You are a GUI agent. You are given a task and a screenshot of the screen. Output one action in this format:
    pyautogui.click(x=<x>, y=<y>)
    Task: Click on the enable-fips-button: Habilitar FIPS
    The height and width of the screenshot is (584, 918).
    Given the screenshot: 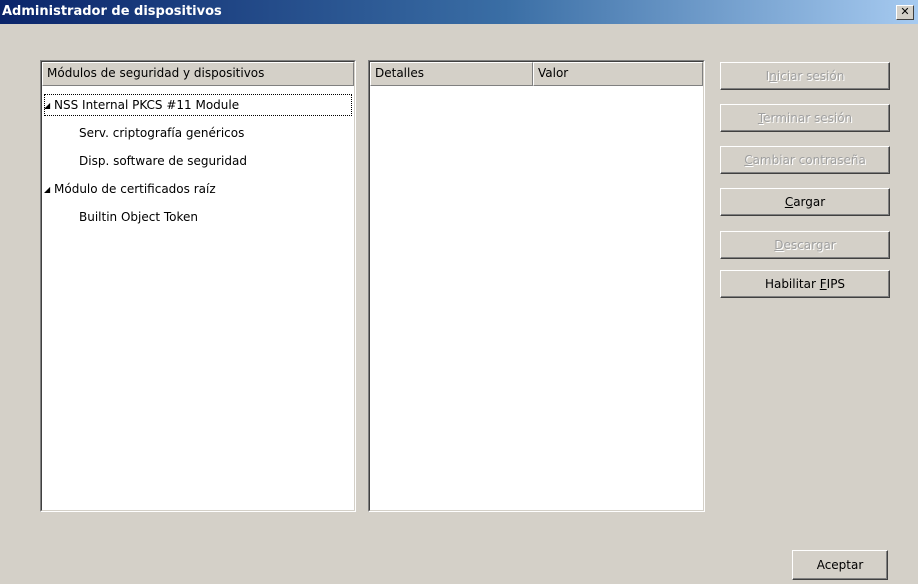 What is the action you would take?
    pyautogui.click(x=805, y=284)
    